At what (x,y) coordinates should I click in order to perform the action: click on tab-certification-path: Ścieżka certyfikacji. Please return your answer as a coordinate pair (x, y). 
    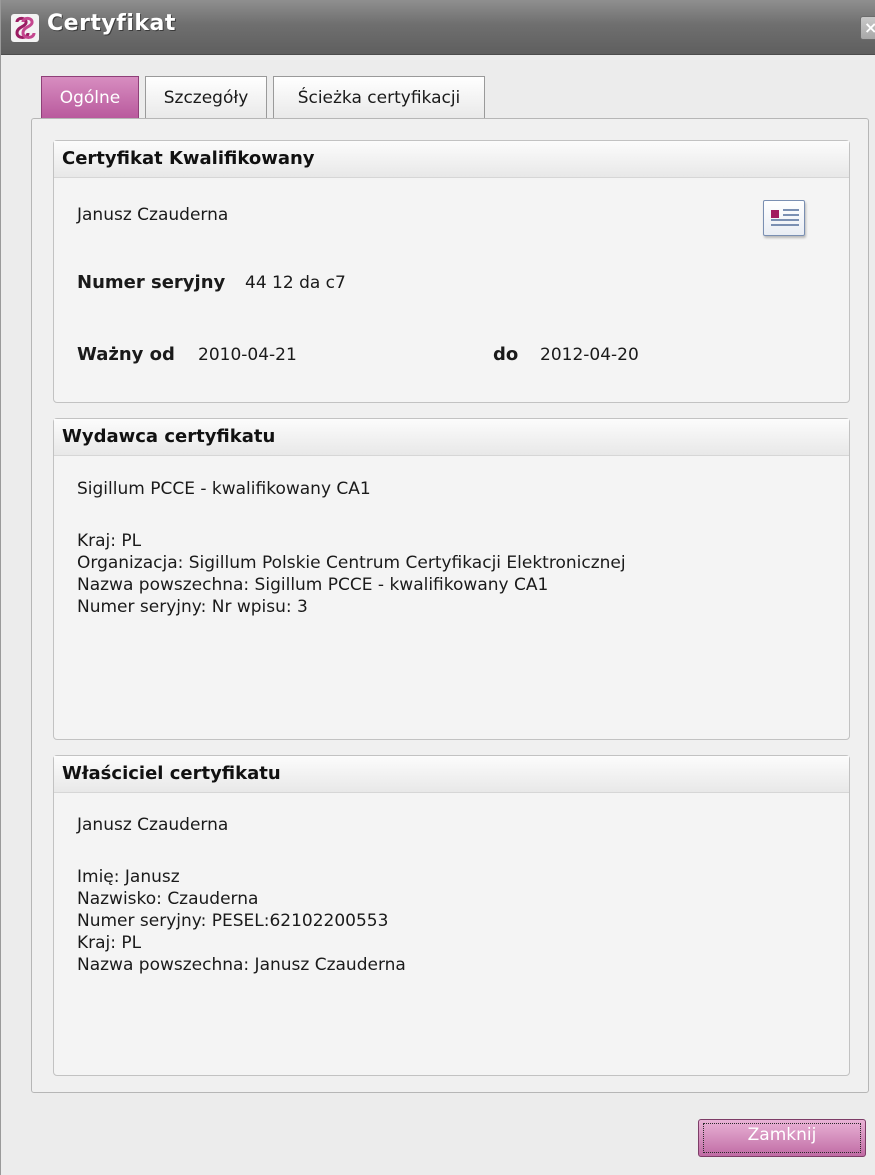
    Looking at the image, I should click on (379, 97).